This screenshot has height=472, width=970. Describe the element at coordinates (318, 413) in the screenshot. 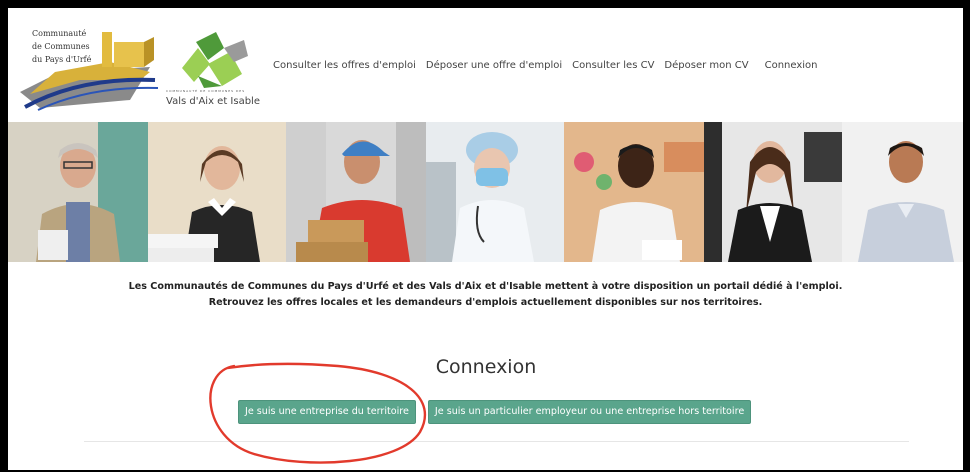

I see `red-circle-annotation-icon` at that location.